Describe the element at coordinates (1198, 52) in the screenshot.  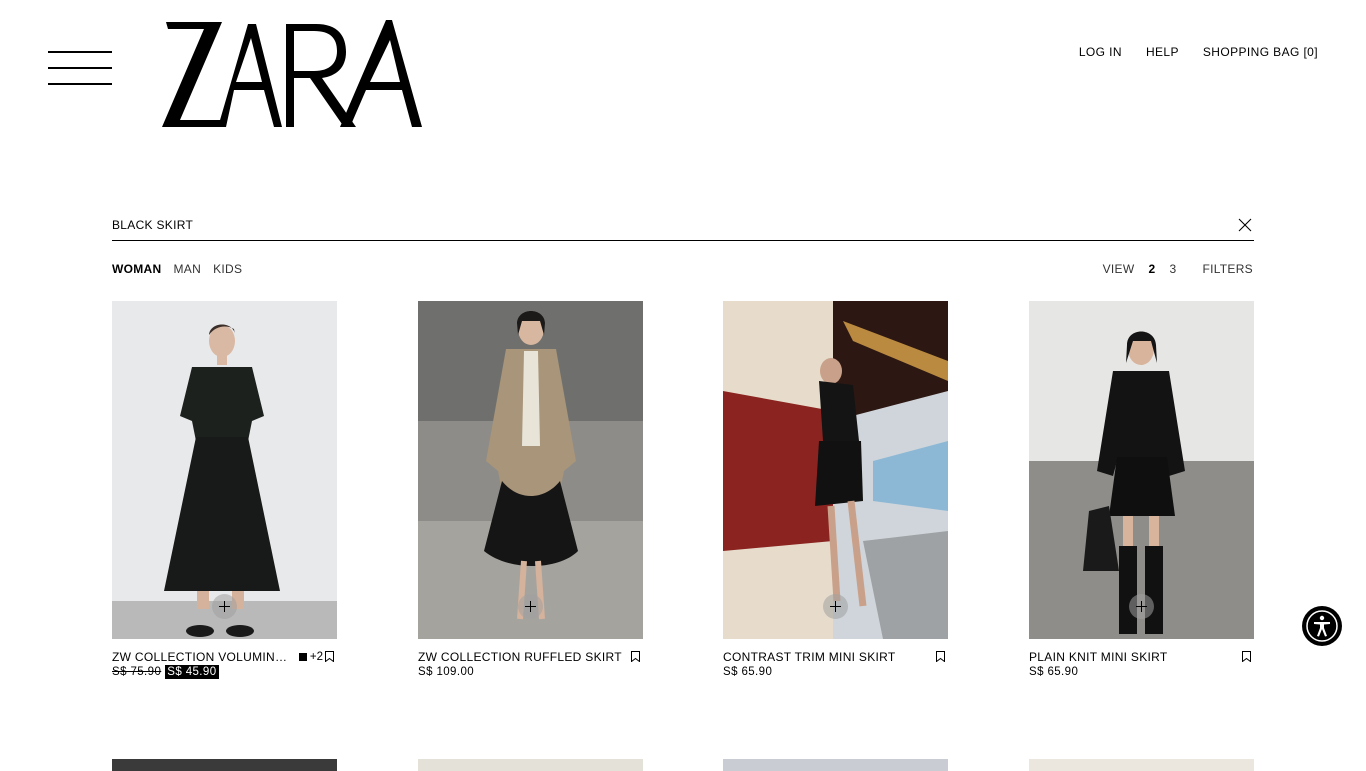
I see `top-navigation: LOG IN HELP SHOPPING BAG [0]` at that location.